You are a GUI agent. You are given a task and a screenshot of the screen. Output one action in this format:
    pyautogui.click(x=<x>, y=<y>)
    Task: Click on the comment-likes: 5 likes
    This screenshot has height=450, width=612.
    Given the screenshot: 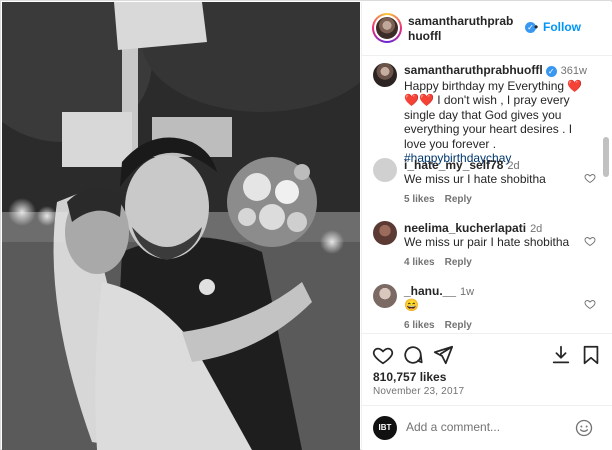 What is the action you would take?
    pyautogui.click(x=419, y=199)
    